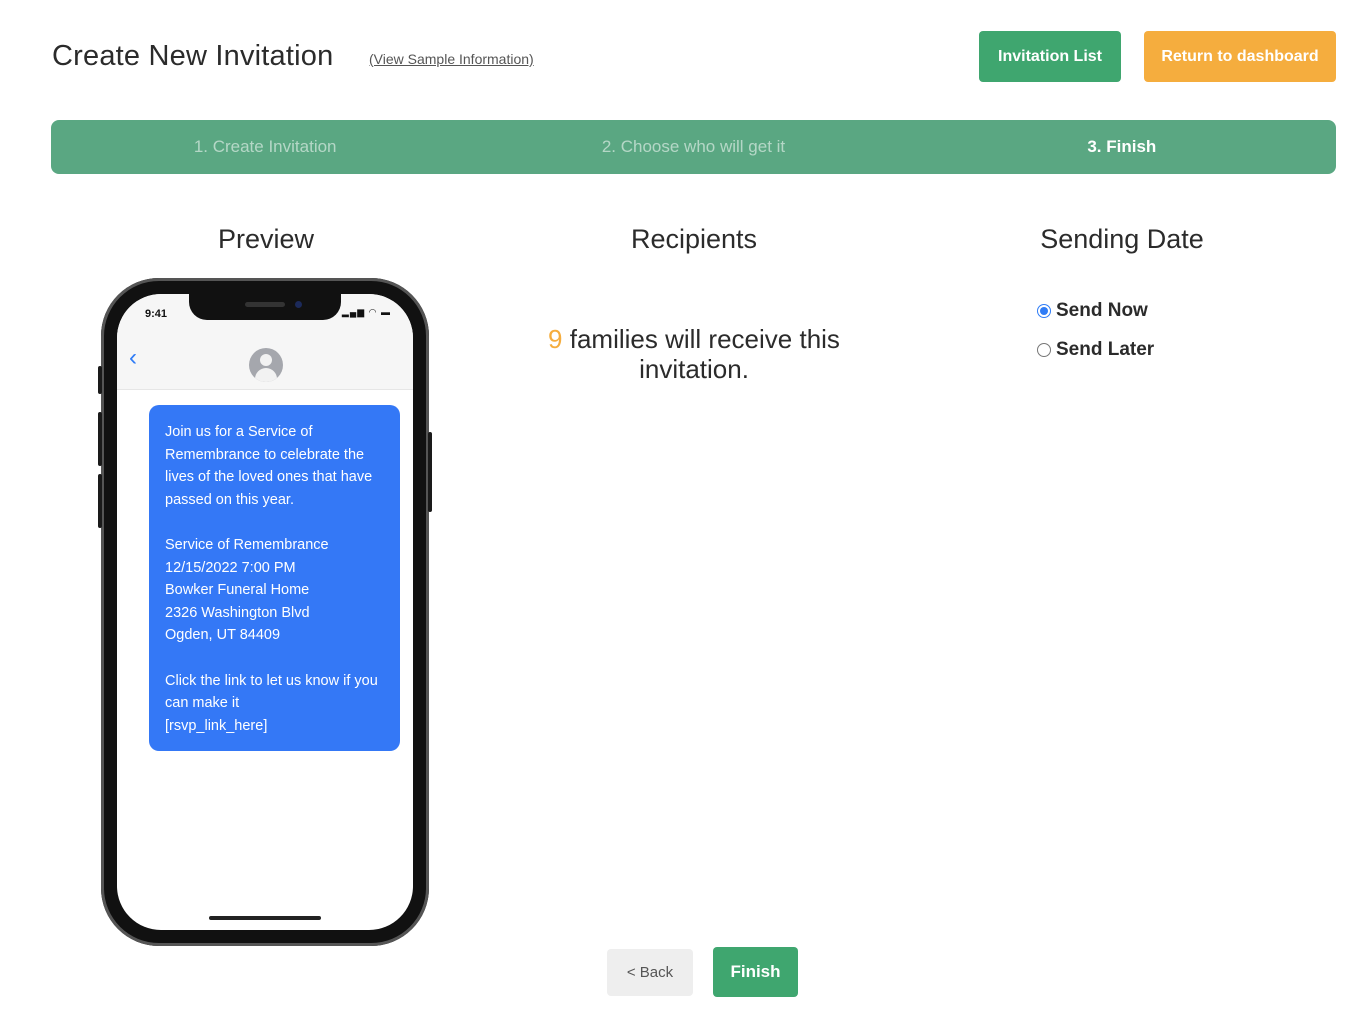 The image size is (1366, 1032). What do you see at coordinates (430, 472) in the screenshot?
I see `phone-power-button` at bounding box center [430, 472].